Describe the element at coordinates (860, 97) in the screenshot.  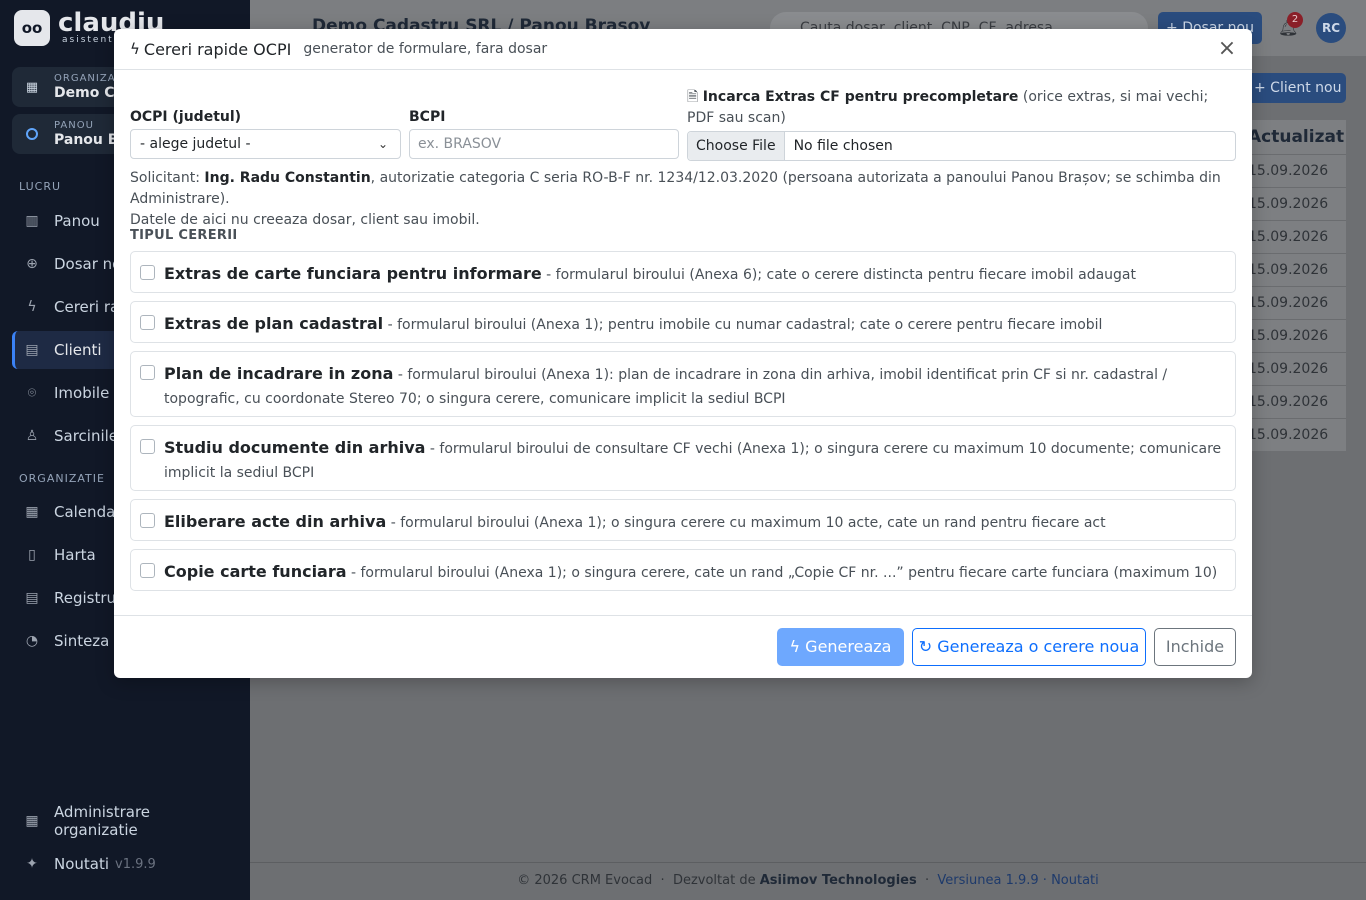
I see `upload-label-bold: Incarca Extras CF pentru precompletare` at that location.